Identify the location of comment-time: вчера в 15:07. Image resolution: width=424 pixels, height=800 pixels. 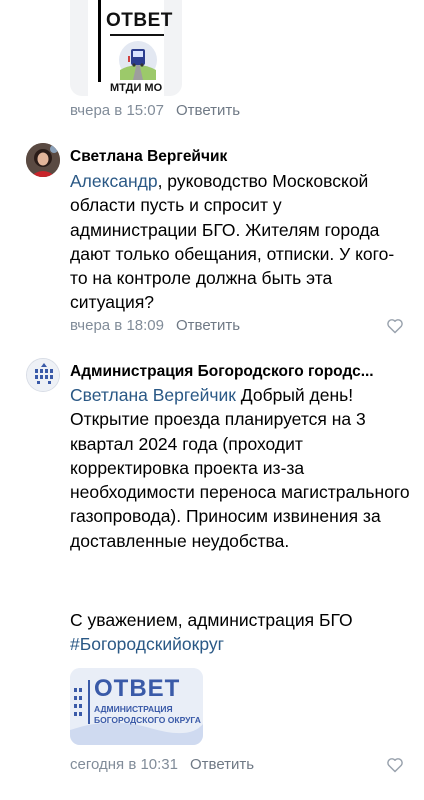
(117, 110).